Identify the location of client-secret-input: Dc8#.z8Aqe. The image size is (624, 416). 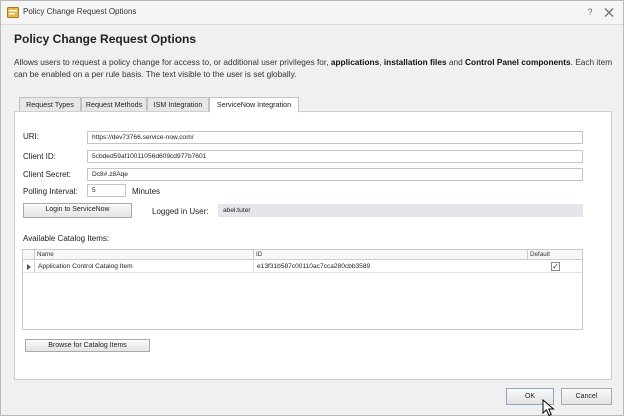
(335, 174).